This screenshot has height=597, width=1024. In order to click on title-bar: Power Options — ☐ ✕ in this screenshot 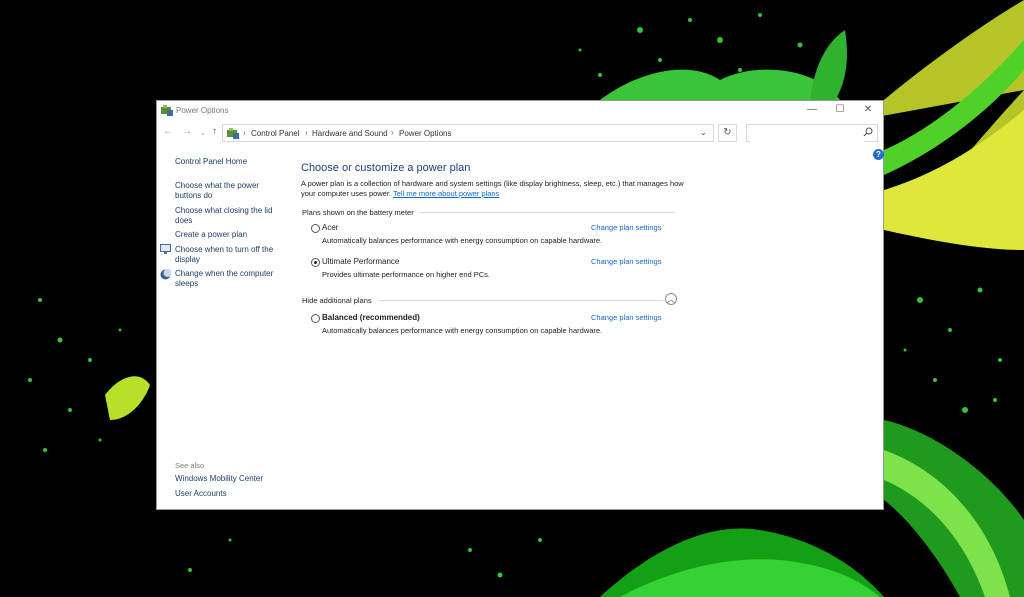, I will do `click(520, 111)`.